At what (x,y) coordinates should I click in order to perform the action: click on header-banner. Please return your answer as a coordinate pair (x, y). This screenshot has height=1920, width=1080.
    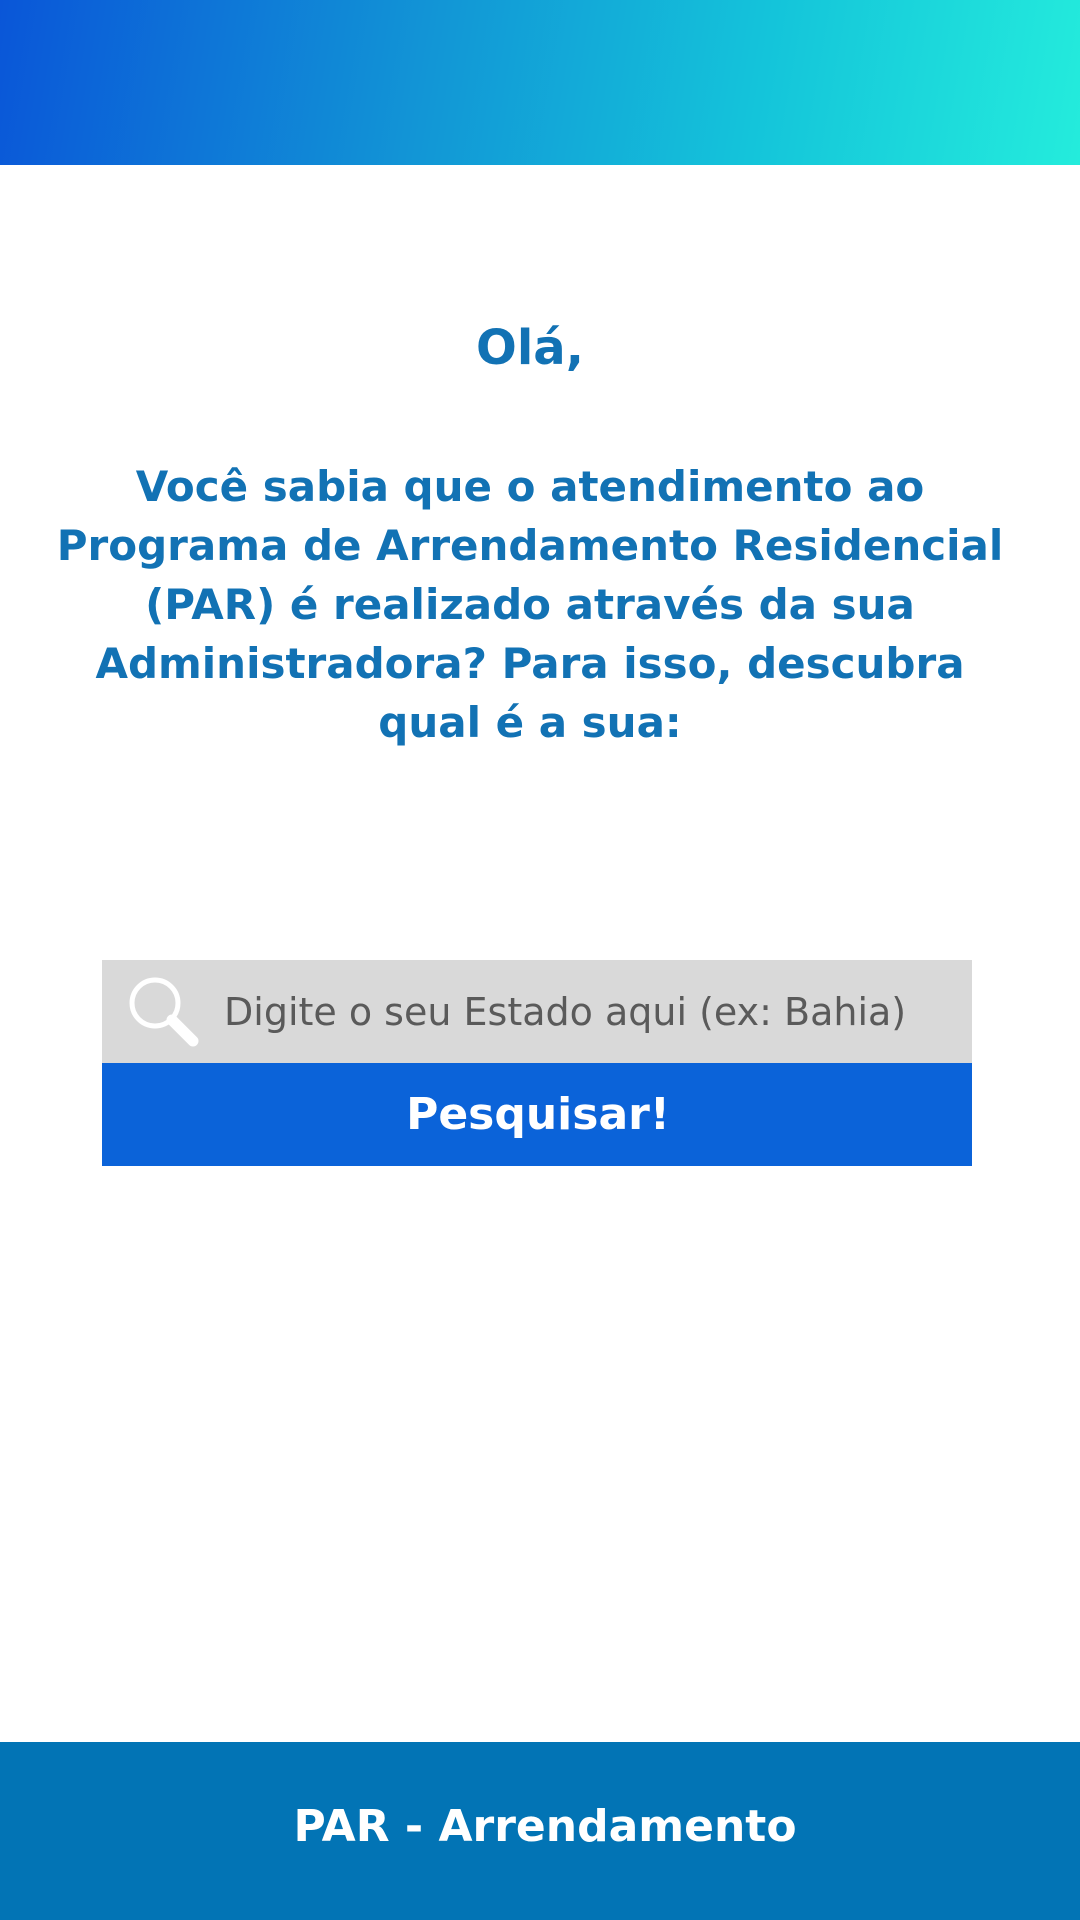
    Looking at the image, I should click on (540, 82).